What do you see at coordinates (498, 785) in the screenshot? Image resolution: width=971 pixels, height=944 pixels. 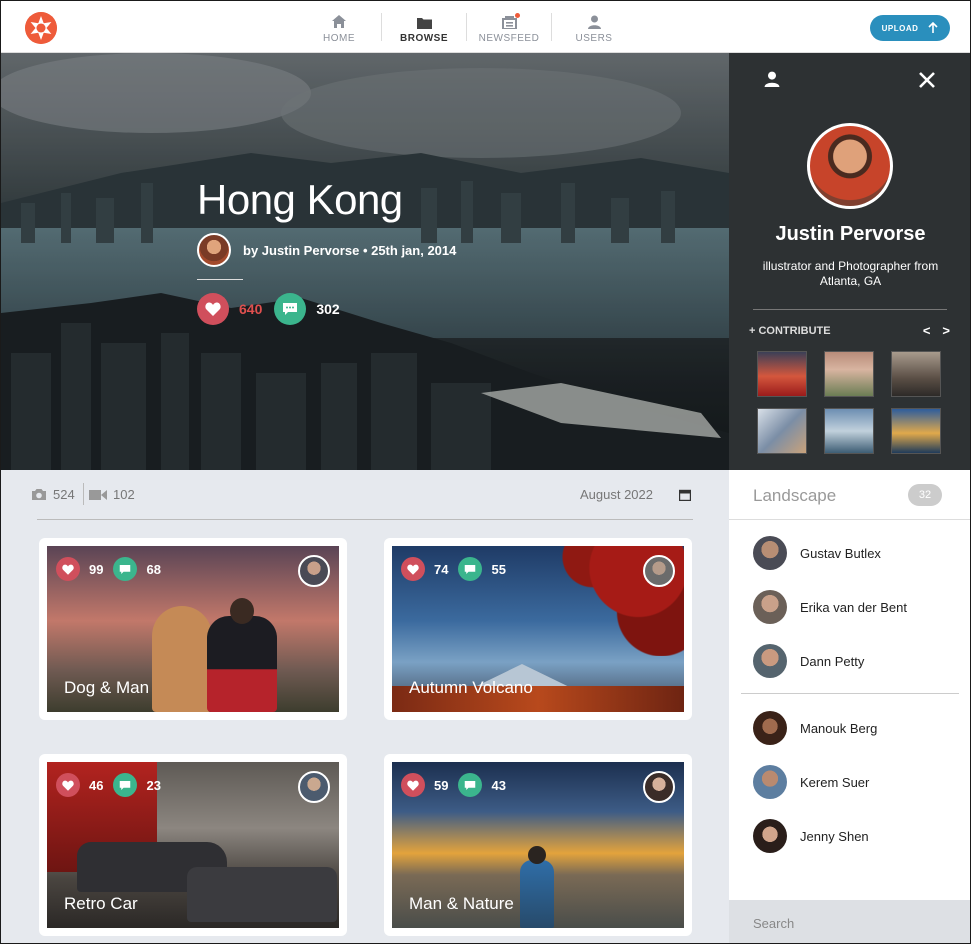 I see `card-comment-count: 43` at bounding box center [498, 785].